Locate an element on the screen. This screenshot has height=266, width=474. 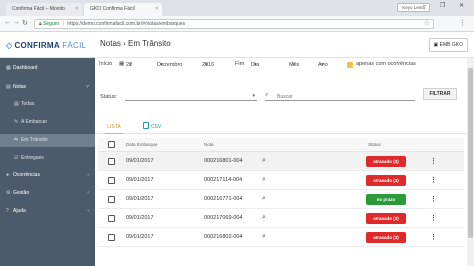
browser-tab-monitor: Confirma Fácil – Monito × is located at coordinates (44, 9).